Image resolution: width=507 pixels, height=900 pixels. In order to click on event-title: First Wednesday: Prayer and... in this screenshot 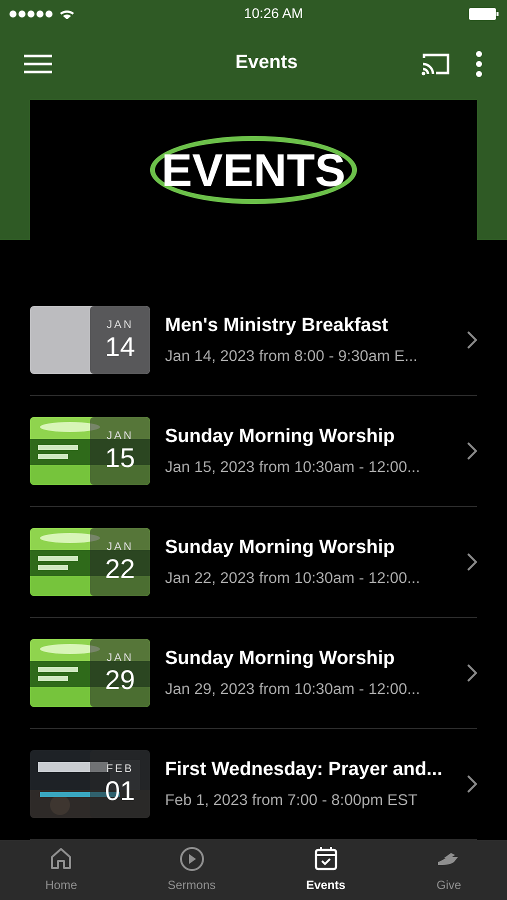, I will do `click(304, 770)`.